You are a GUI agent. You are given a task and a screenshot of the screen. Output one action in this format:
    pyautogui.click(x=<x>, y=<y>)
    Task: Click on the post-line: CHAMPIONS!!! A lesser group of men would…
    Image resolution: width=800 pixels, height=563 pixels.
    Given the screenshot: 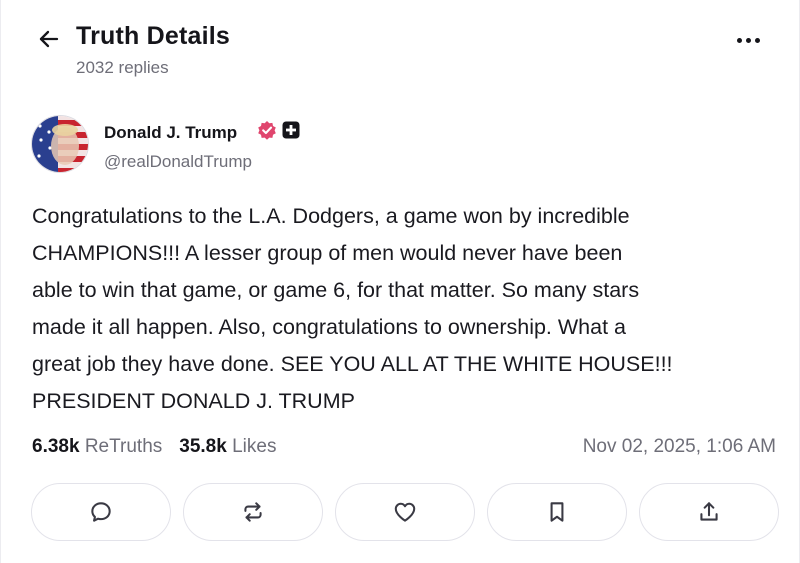 What is the action you would take?
    pyautogui.click(x=327, y=253)
    